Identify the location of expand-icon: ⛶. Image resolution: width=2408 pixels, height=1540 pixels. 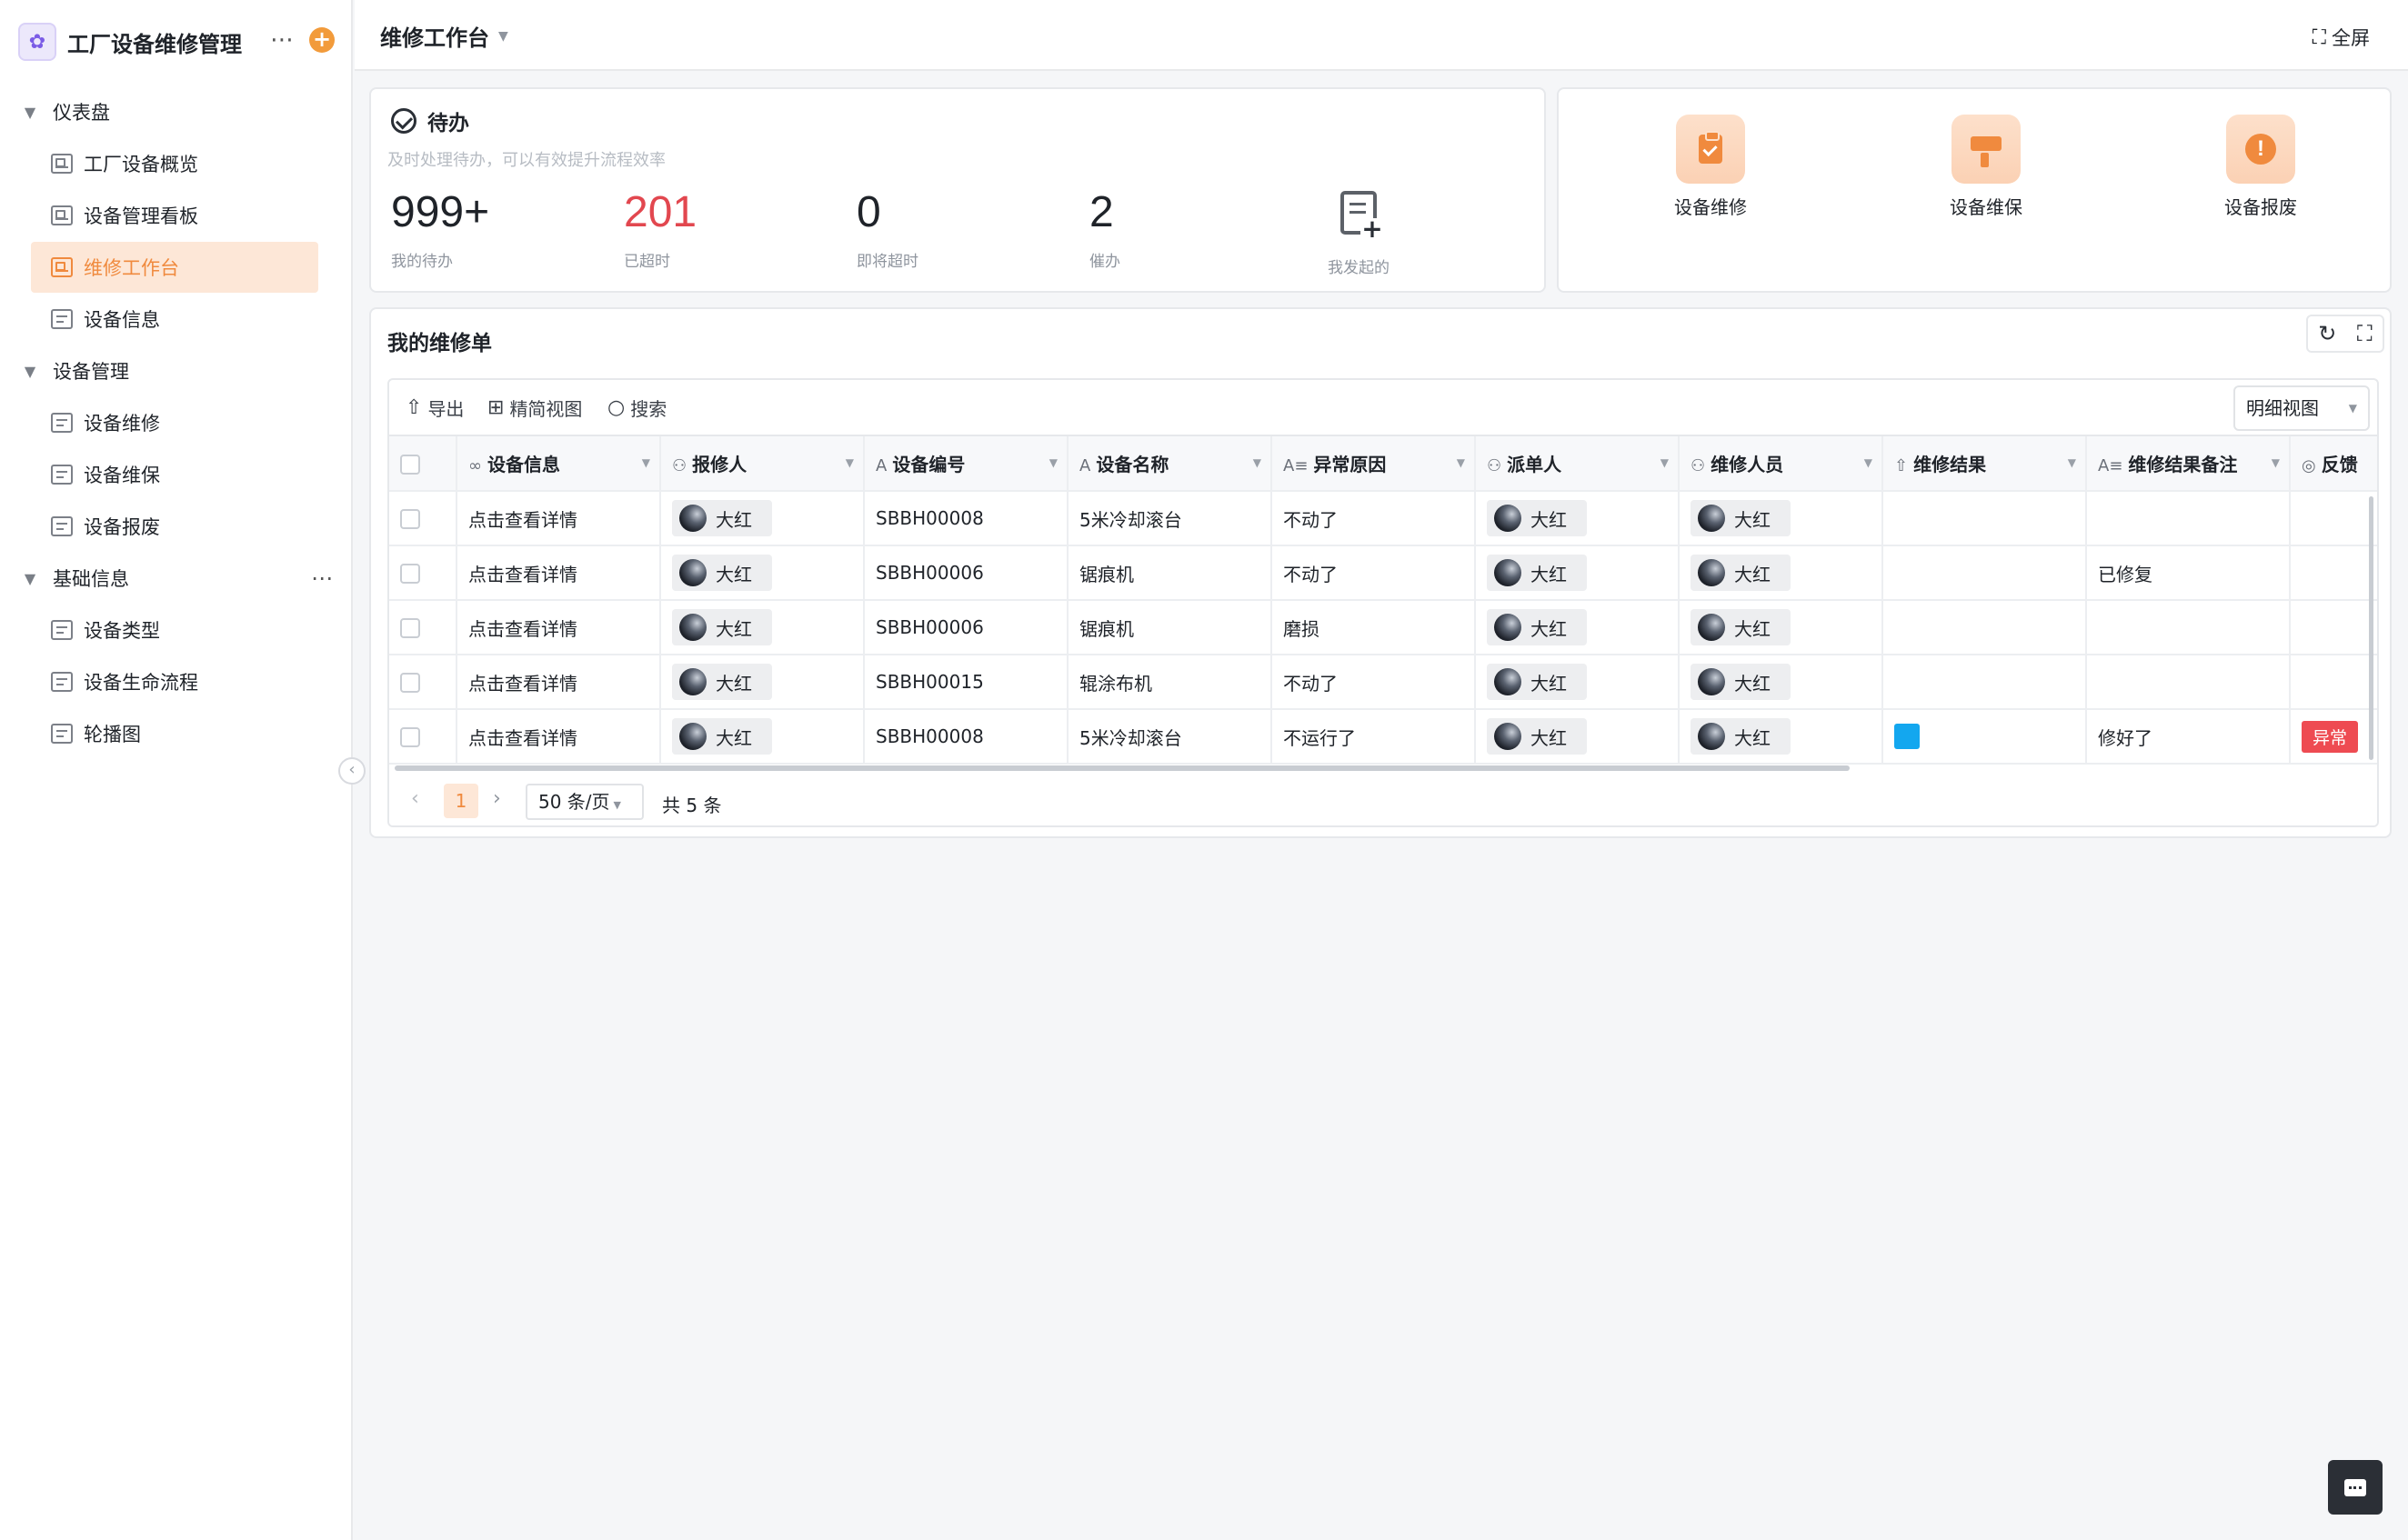
(2365, 333).